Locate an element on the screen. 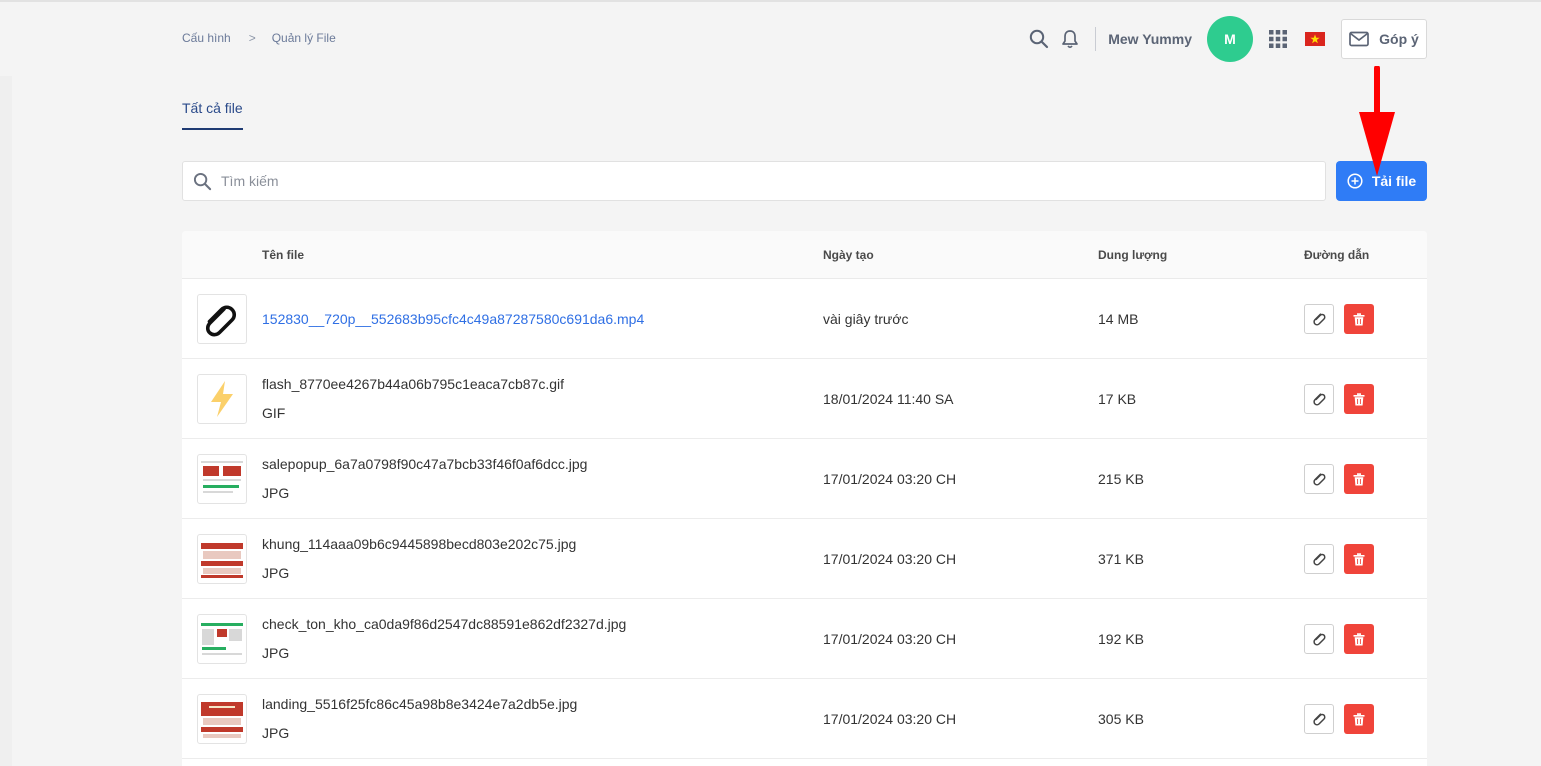 This screenshot has height=766, width=1541. file-size: 17 KB is located at coordinates (1117, 399).